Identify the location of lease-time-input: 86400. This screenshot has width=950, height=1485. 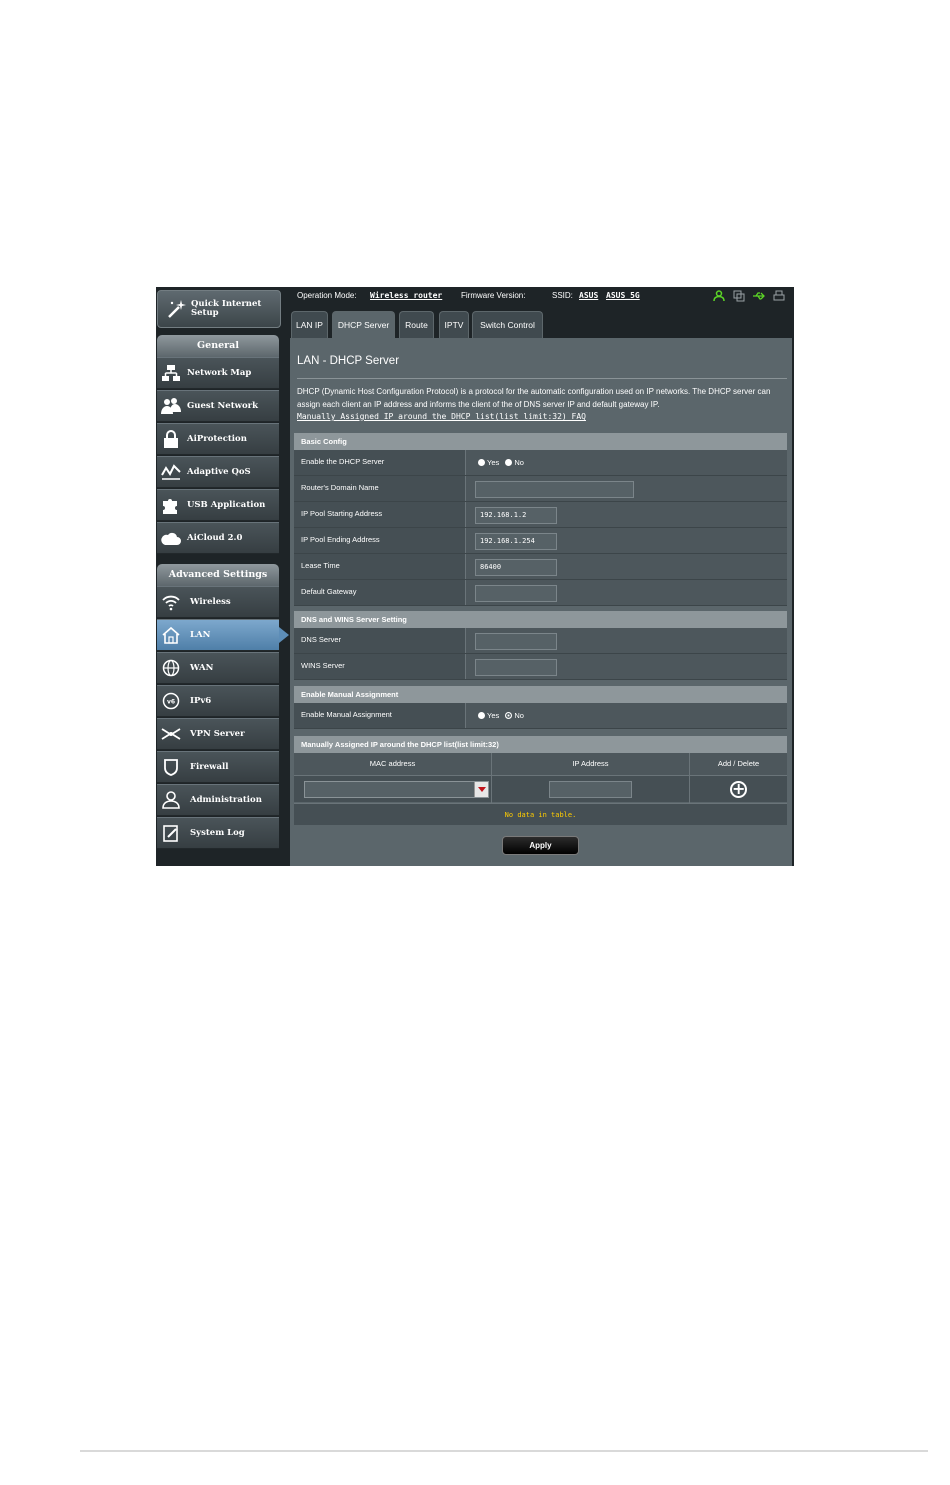
(516, 567).